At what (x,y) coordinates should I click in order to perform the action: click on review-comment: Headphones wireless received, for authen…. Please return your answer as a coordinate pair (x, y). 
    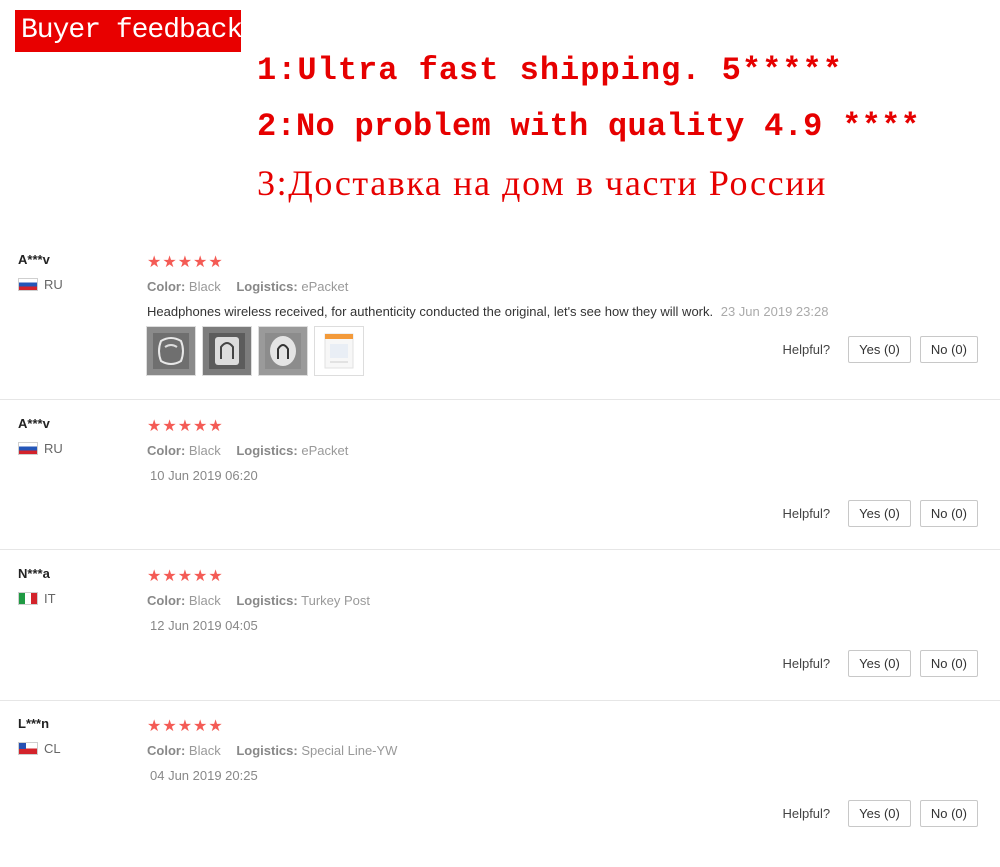
    Looking at the image, I should click on (487, 311).